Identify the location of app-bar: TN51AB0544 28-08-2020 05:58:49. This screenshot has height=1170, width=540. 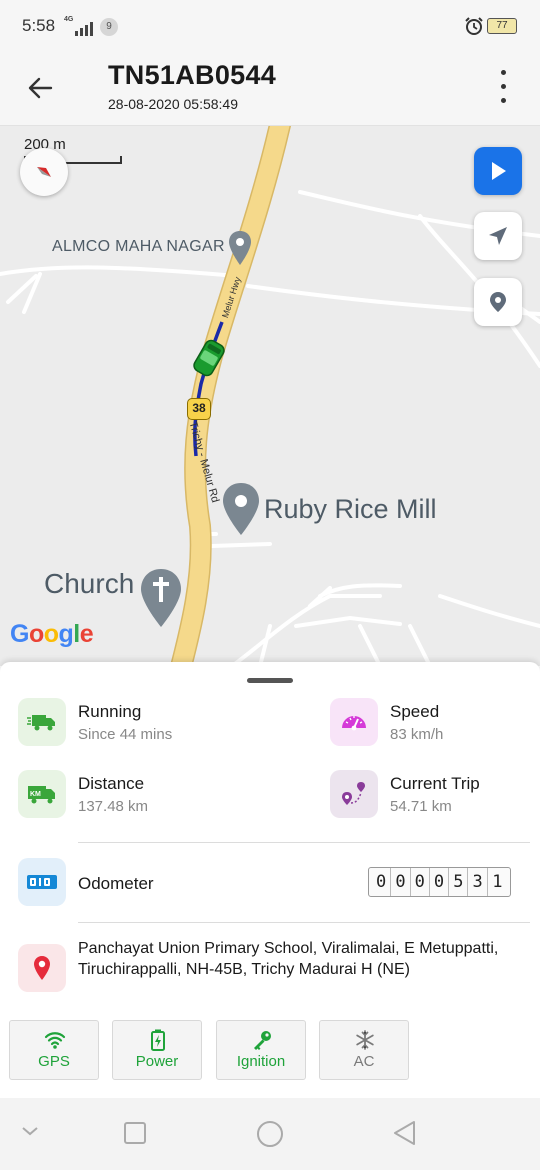
(270, 89).